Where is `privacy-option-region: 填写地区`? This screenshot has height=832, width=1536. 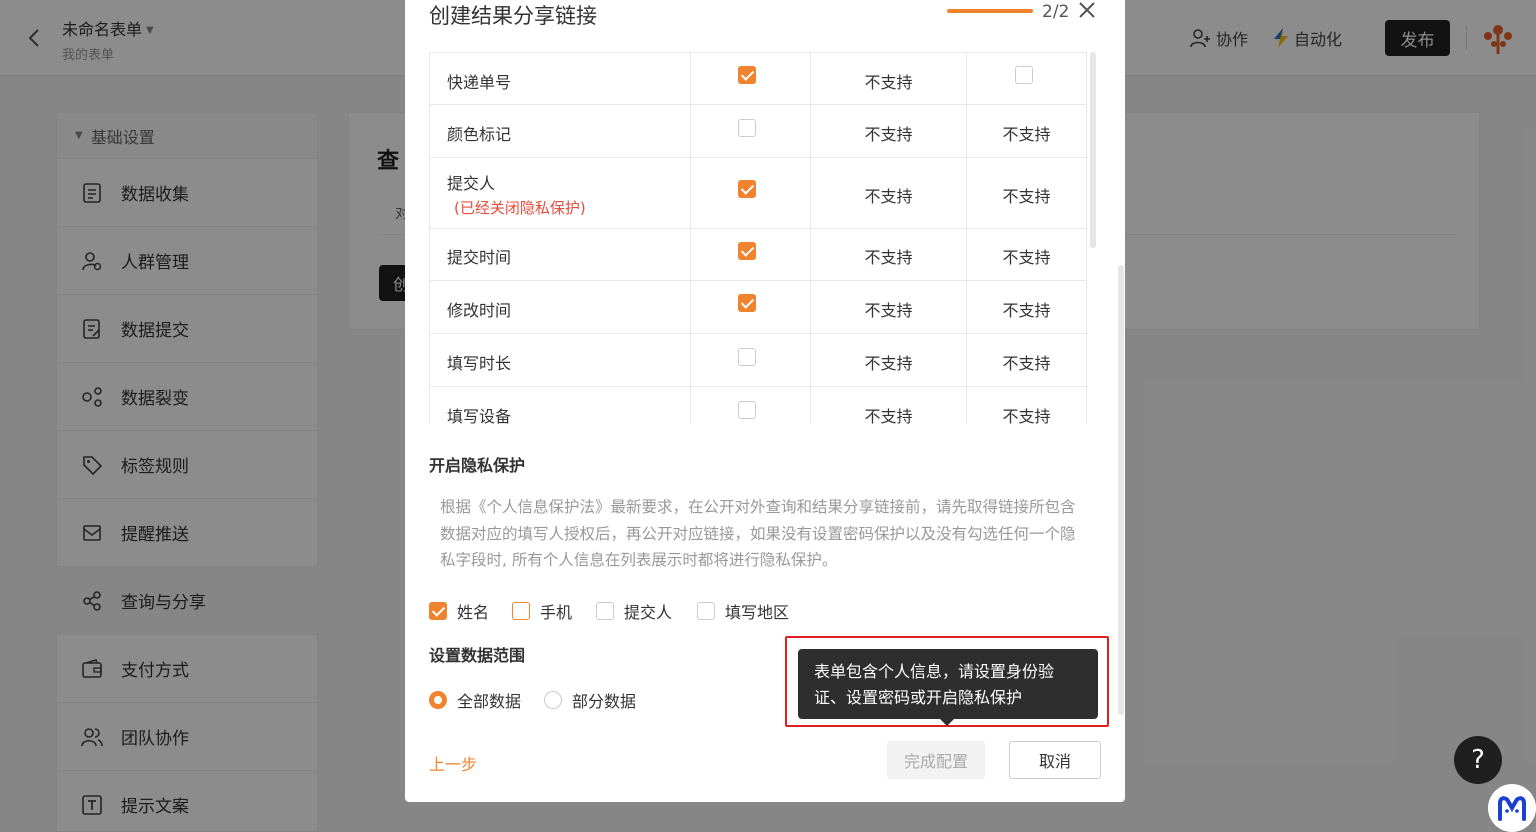
privacy-option-region: 填写地区 is located at coordinates (743, 611).